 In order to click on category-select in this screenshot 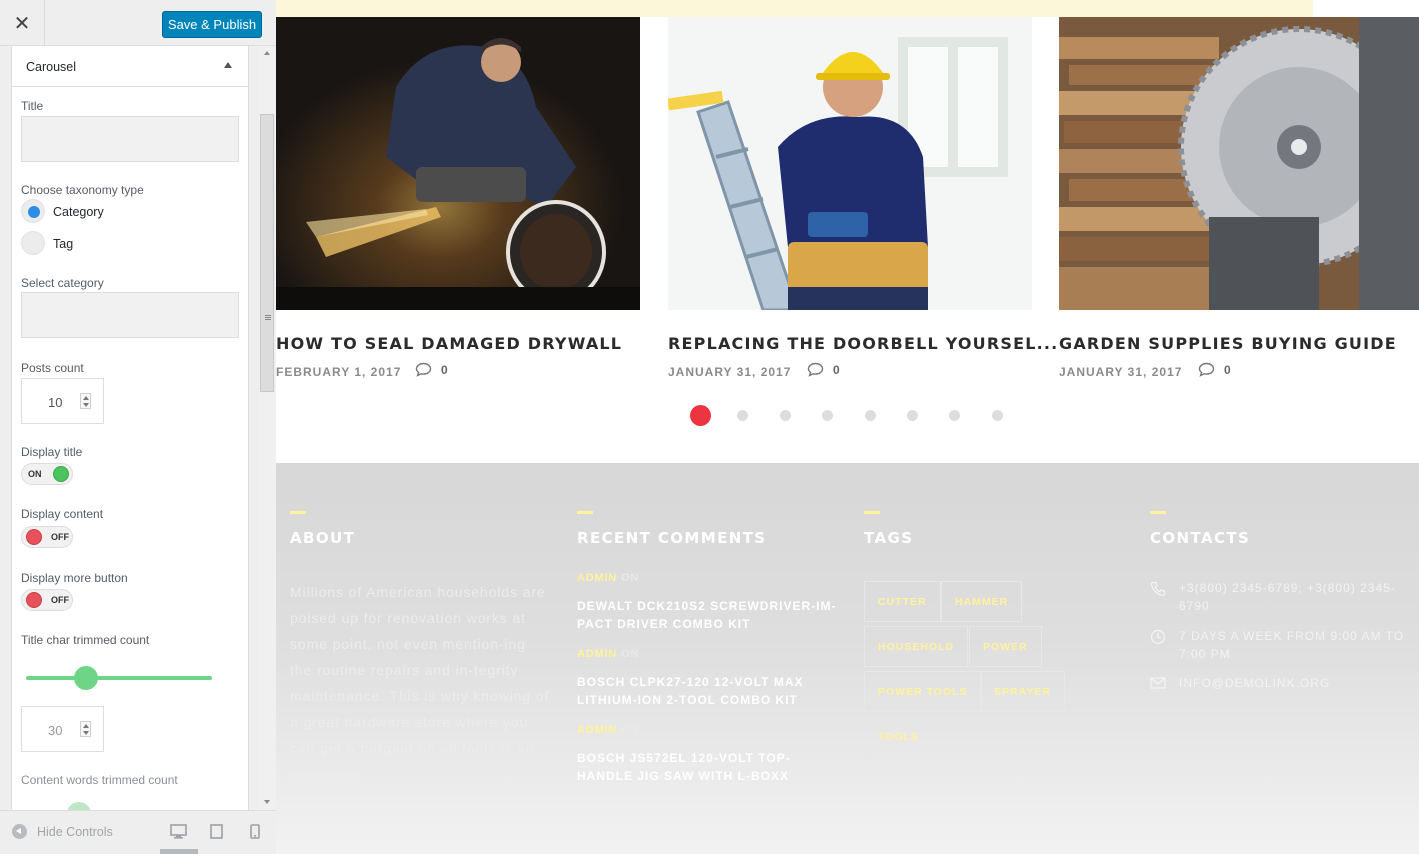, I will do `click(130, 315)`.